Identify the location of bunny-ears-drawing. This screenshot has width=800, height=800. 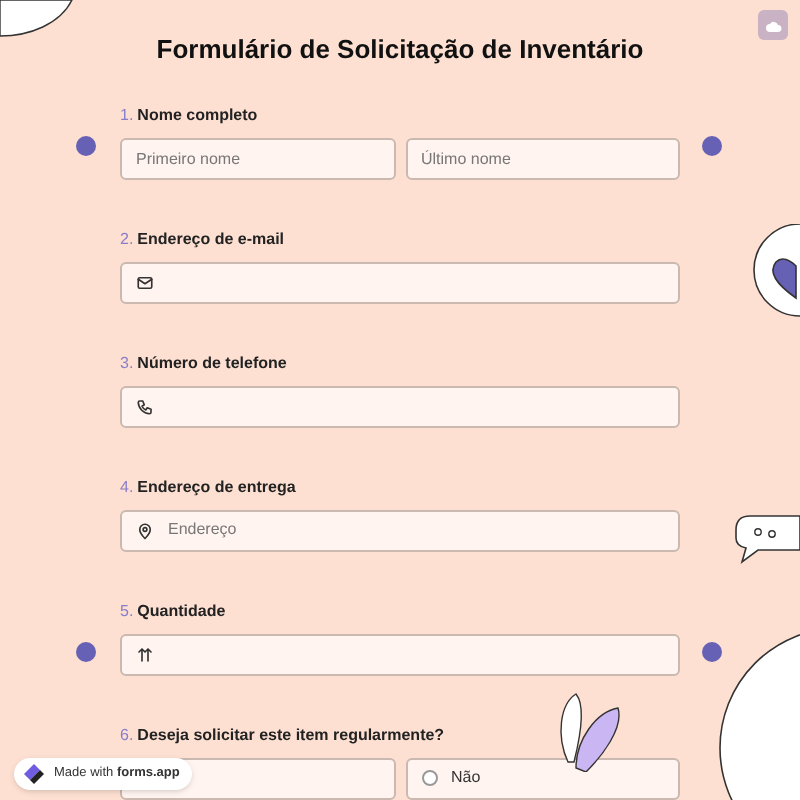
(590, 732).